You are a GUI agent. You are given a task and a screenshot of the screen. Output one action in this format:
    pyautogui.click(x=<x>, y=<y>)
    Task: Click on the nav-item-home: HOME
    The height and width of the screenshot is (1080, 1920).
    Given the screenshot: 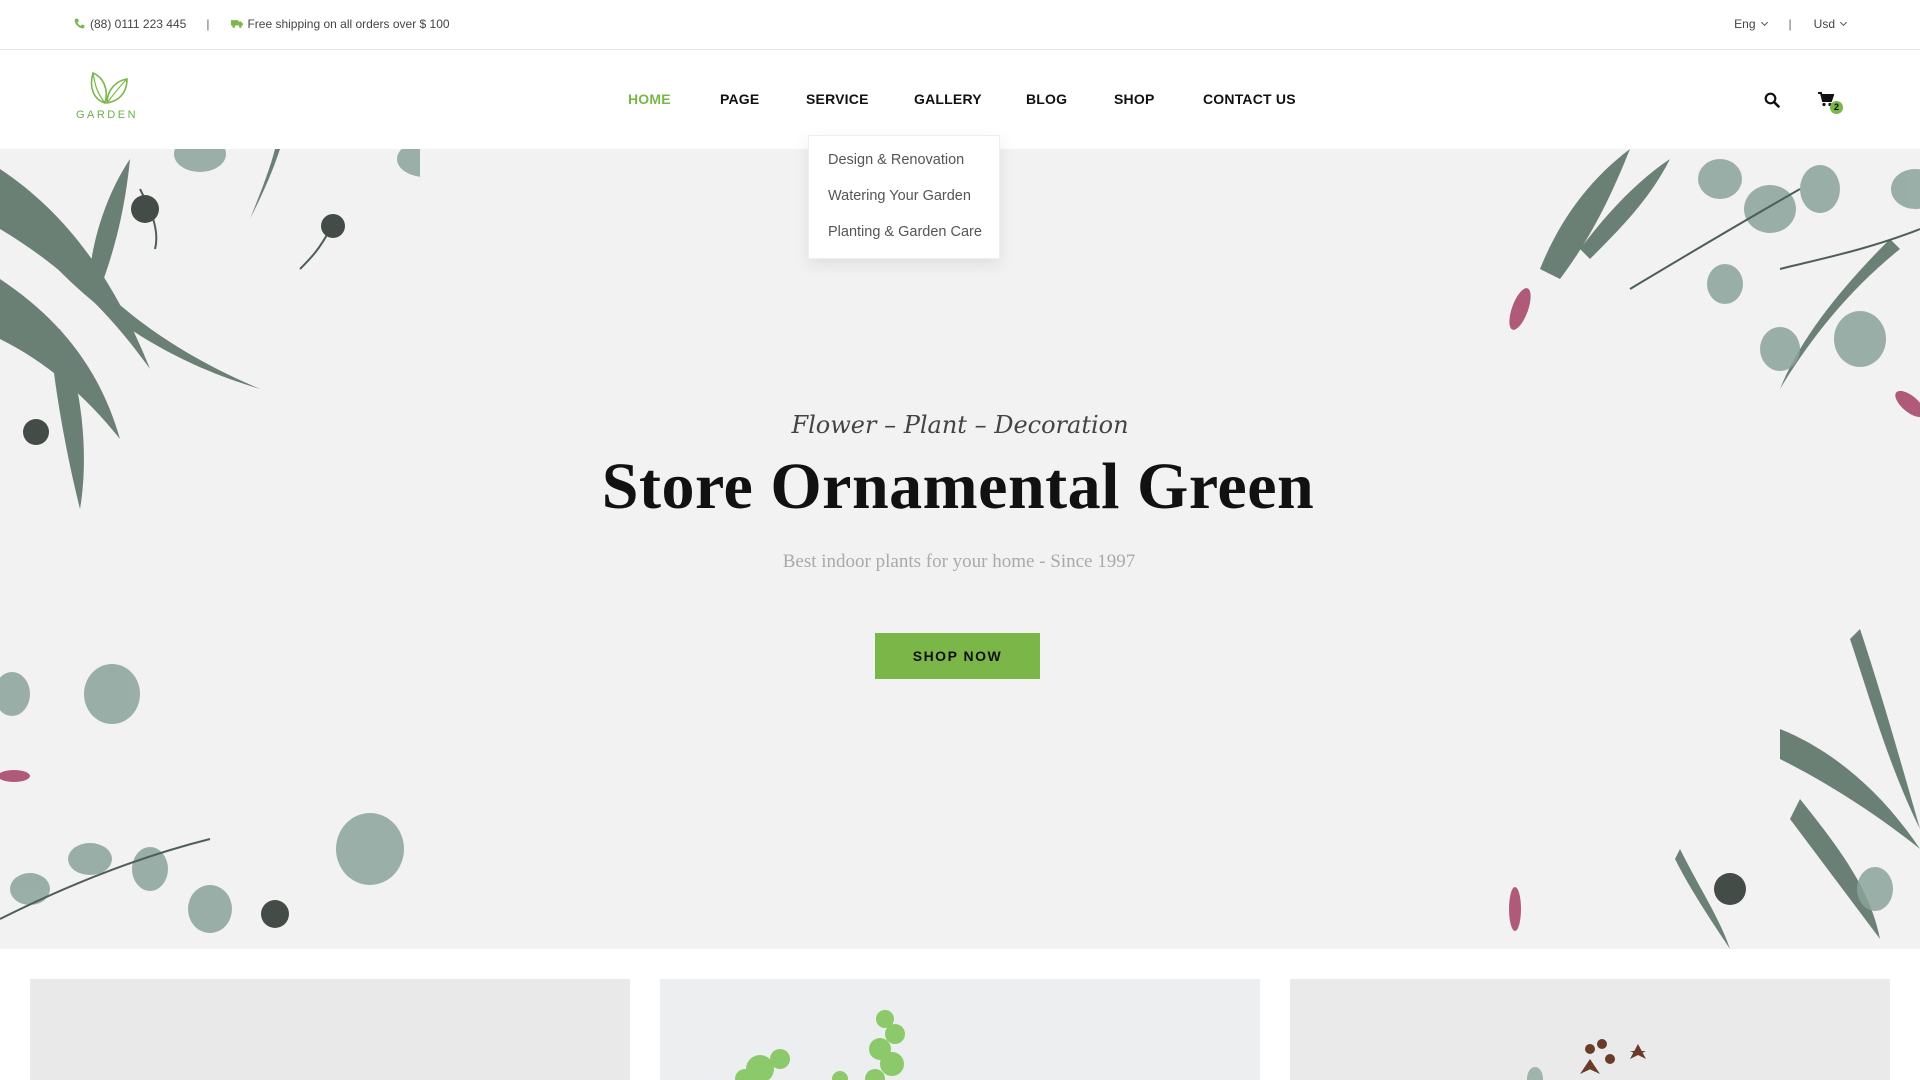 What is the action you would take?
    pyautogui.click(x=649, y=99)
    